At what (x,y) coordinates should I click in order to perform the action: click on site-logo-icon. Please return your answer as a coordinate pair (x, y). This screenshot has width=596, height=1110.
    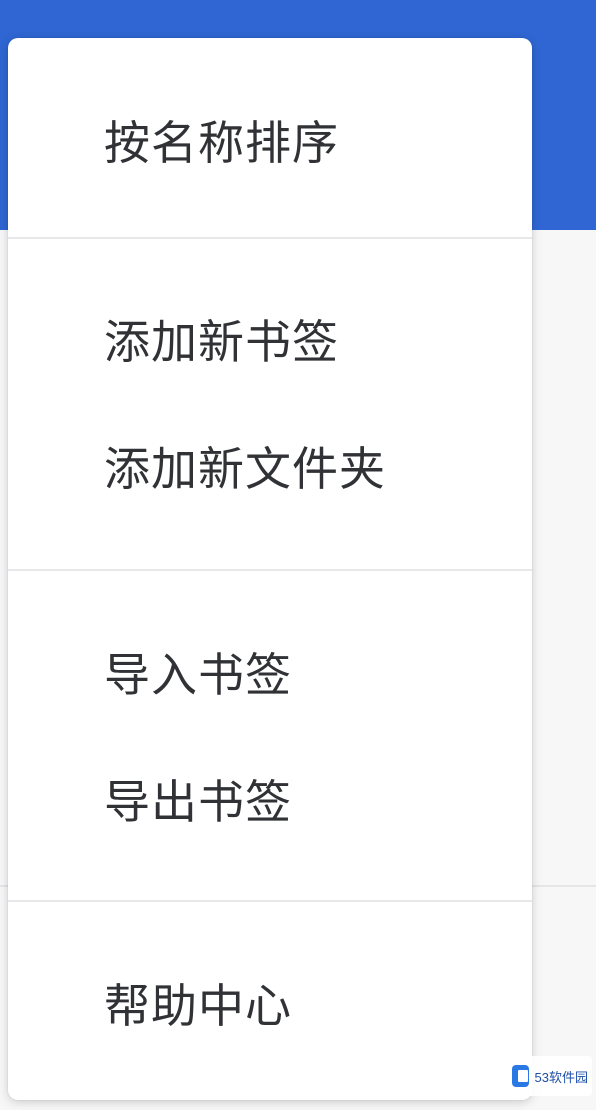
    Looking at the image, I should click on (520, 1076).